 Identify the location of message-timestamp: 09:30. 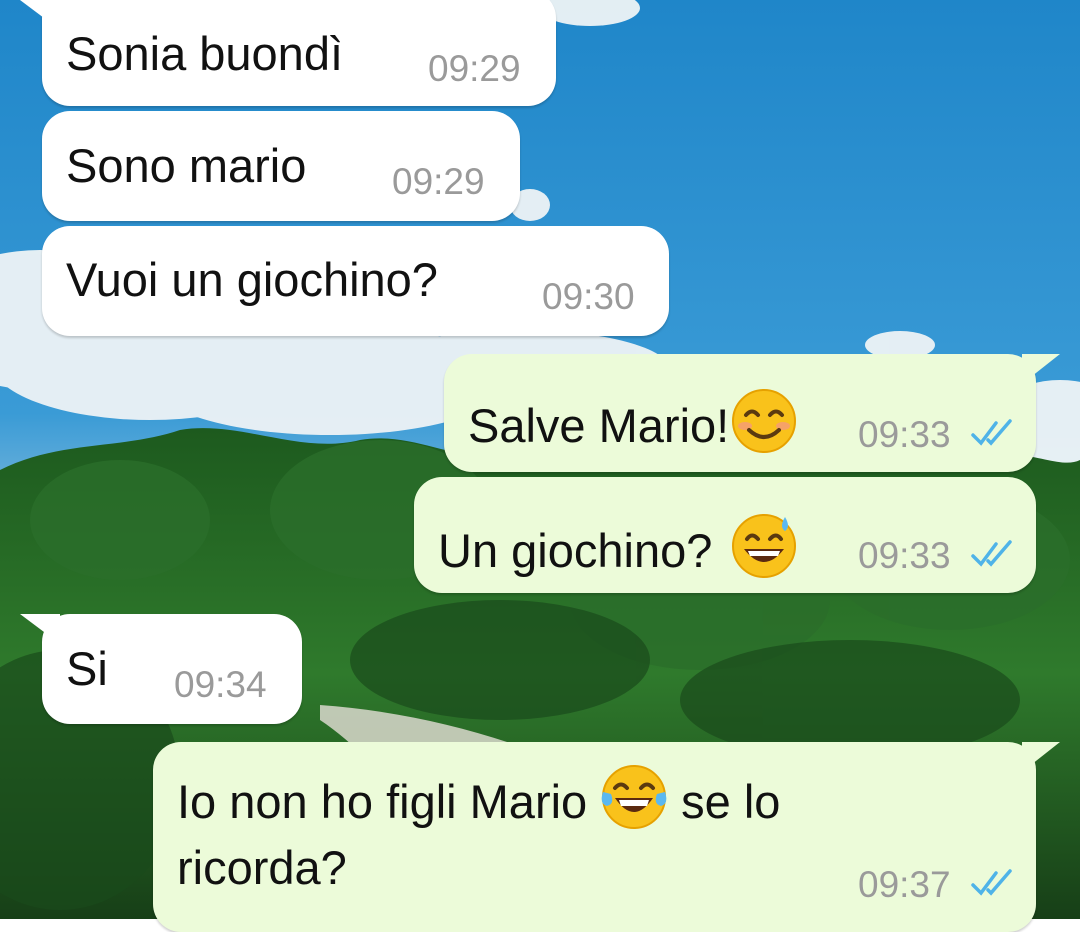
(588, 296).